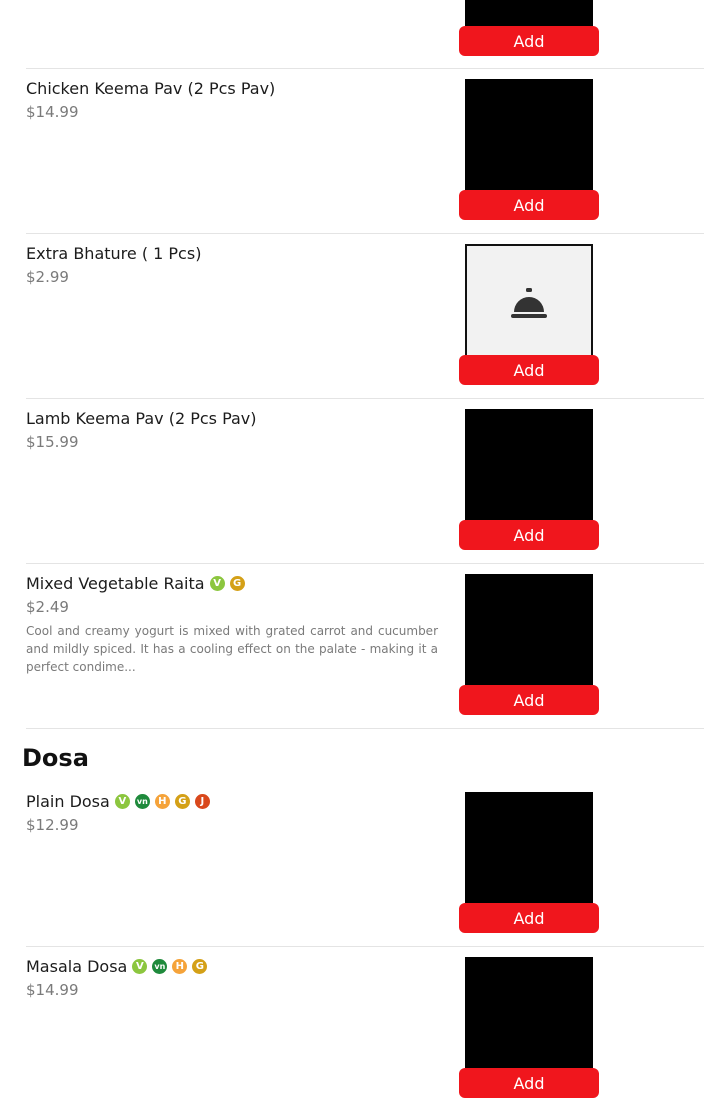 This screenshot has width=705, height=1098. Describe the element at coordinates (365, 481) in the screenshot. I see `menu-item: Lamb Keema Pav (2 Pcs Pav) $15.99 Add` at that location.